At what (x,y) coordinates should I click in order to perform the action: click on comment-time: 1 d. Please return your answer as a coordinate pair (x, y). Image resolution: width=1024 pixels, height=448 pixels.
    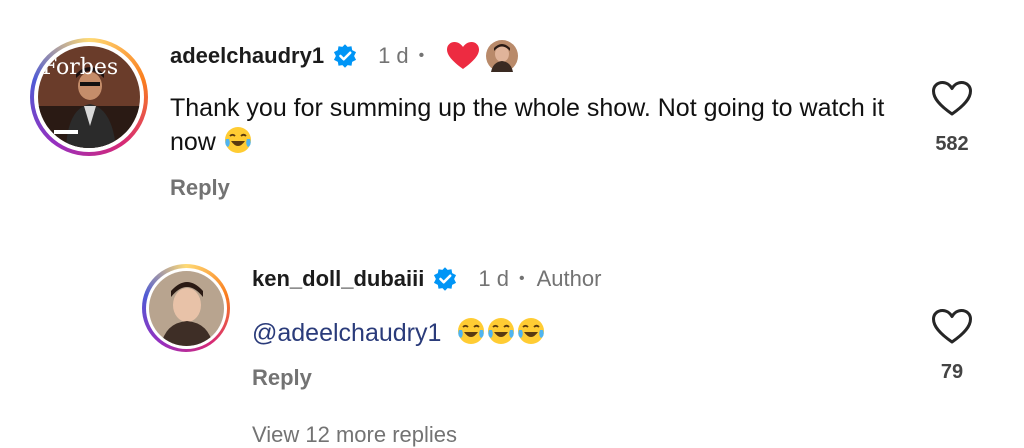
    Looking at the image, I should click on (393, 55).